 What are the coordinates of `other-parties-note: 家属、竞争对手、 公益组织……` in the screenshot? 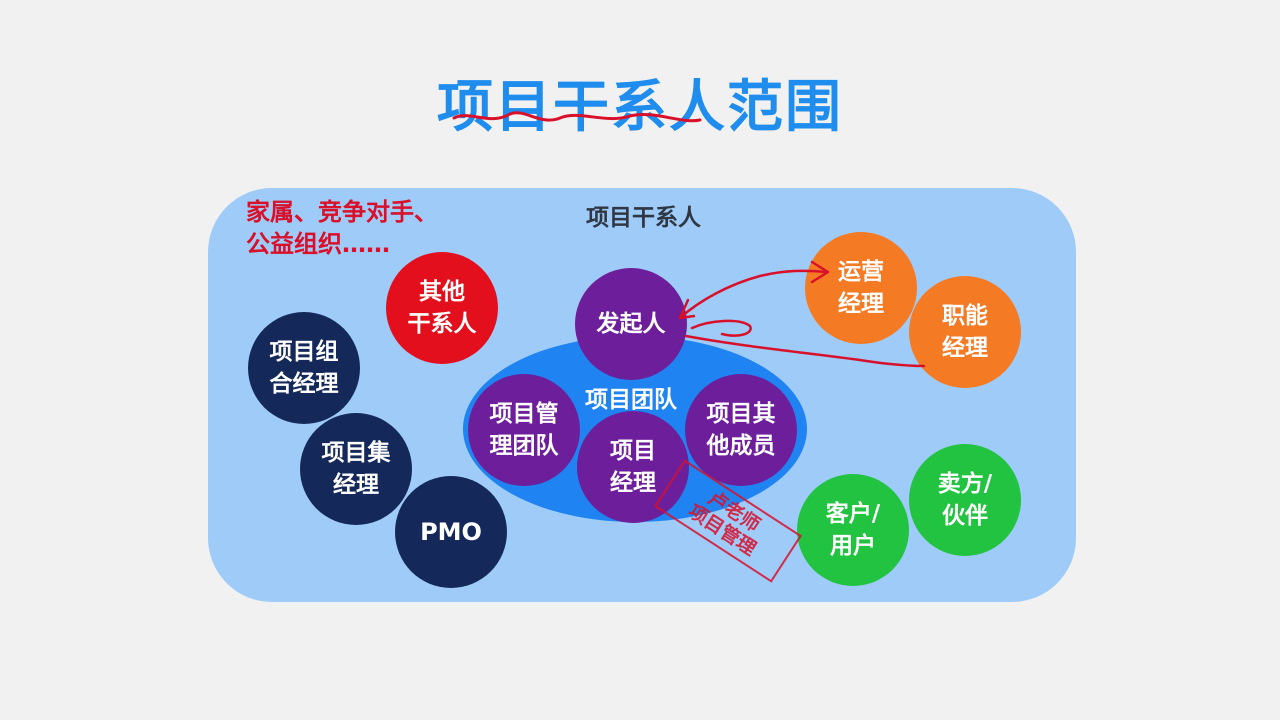 It's located at (342, 228).